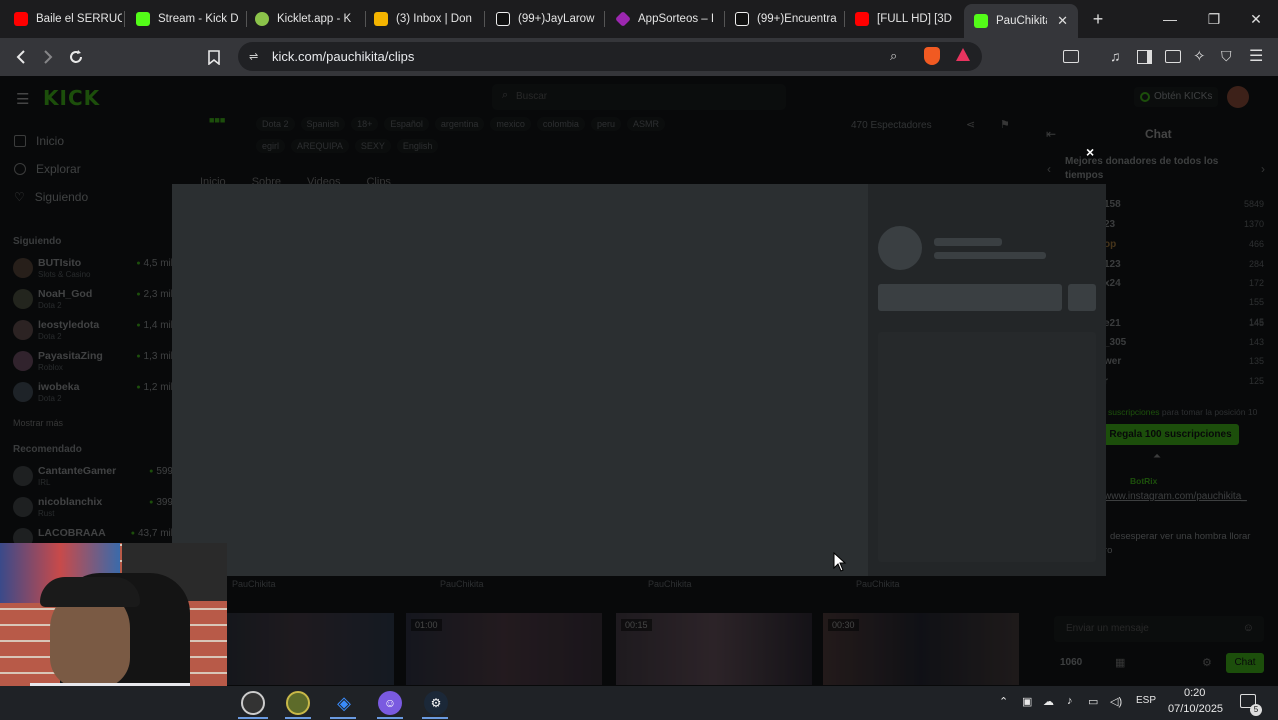 The image size is (1278, 720). I want to click on sidebar-icon, so click(1144, 57).